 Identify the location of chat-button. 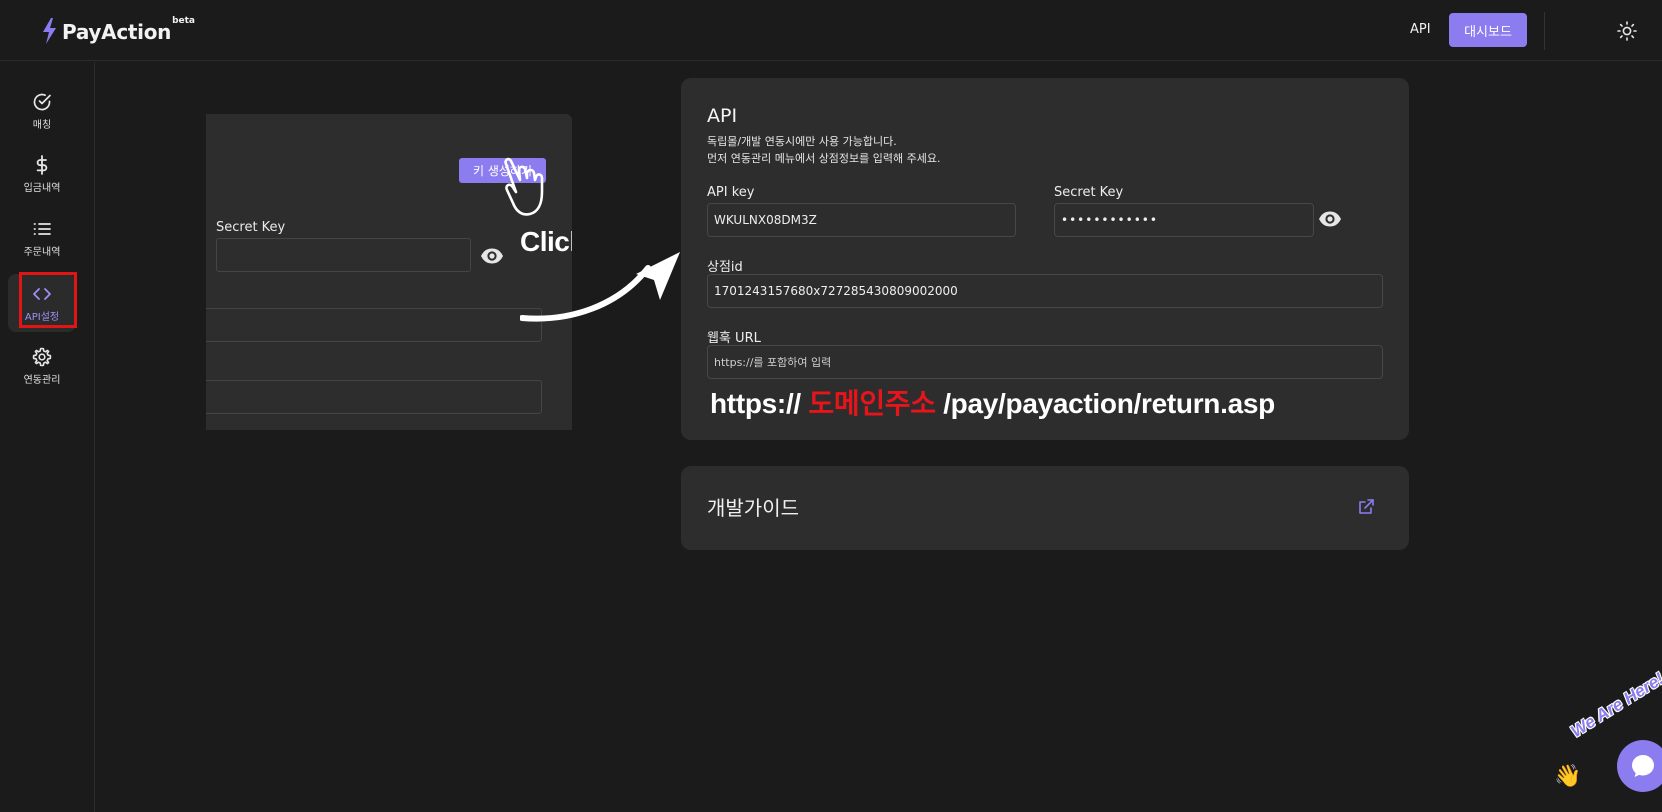
(1639, 766).